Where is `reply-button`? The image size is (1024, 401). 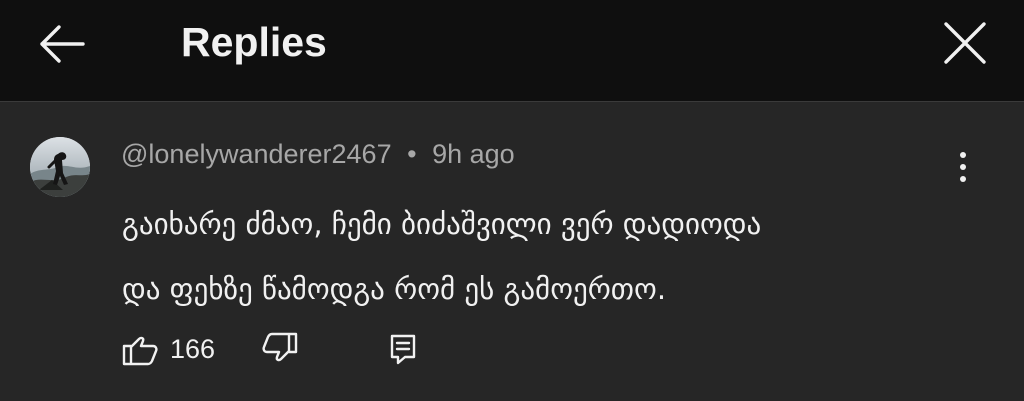 reply-button is located at coordinates (403, 349).